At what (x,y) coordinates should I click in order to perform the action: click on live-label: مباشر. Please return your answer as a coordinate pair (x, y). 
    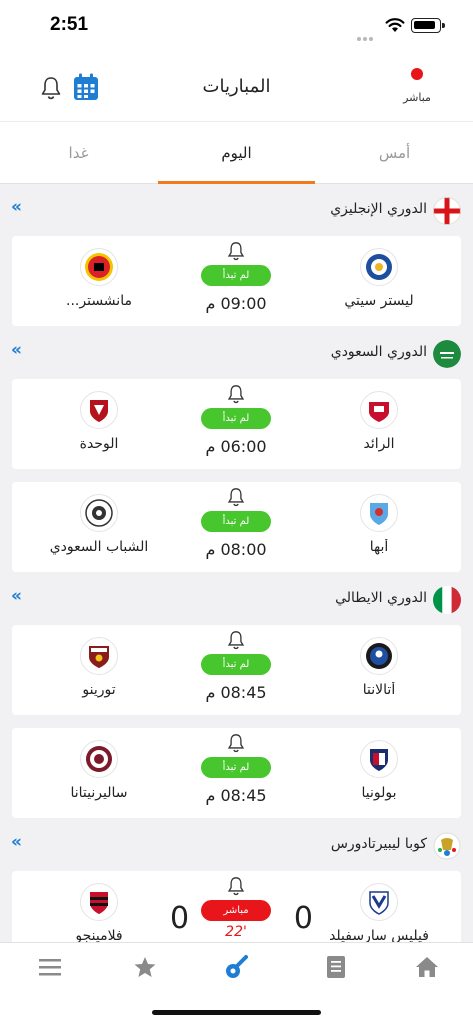
    Looking at the image, I should click on (417, 97).